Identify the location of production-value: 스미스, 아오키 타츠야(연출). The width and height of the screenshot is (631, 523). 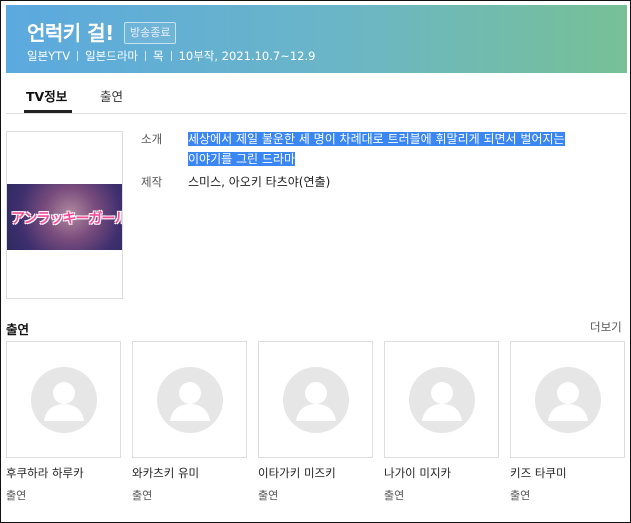
(259, 182).